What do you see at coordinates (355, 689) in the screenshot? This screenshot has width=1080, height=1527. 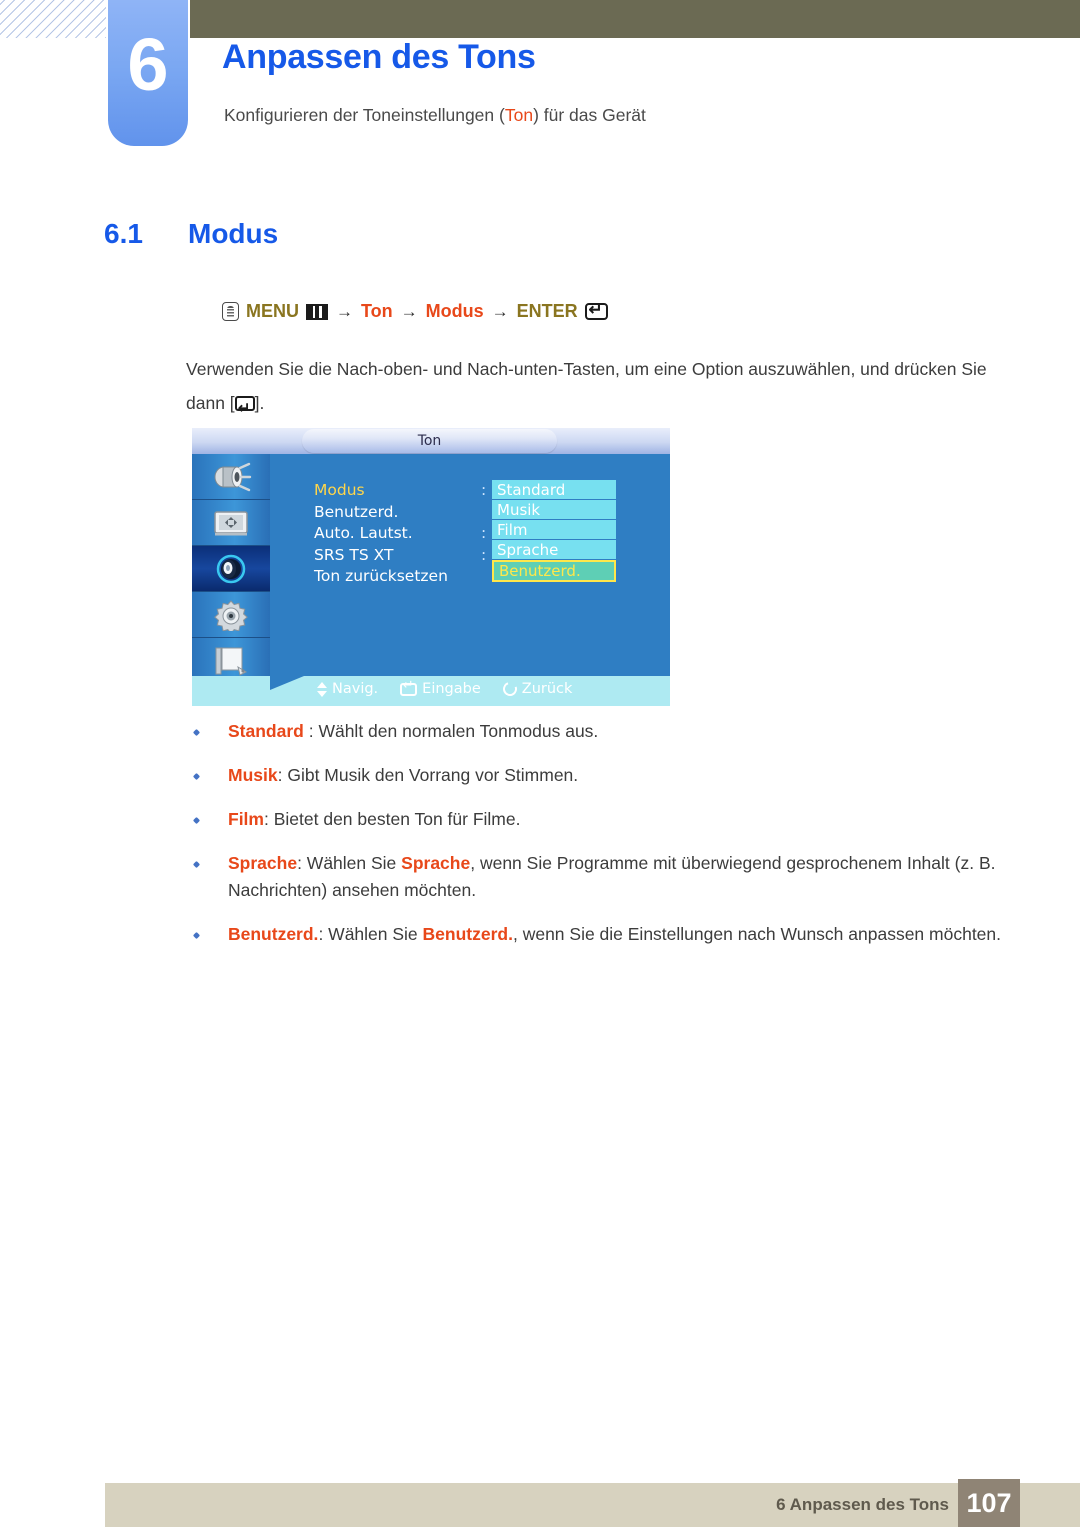 I see `osd-hint-navigate-label: Navig.` at bounding box center [355, 689].